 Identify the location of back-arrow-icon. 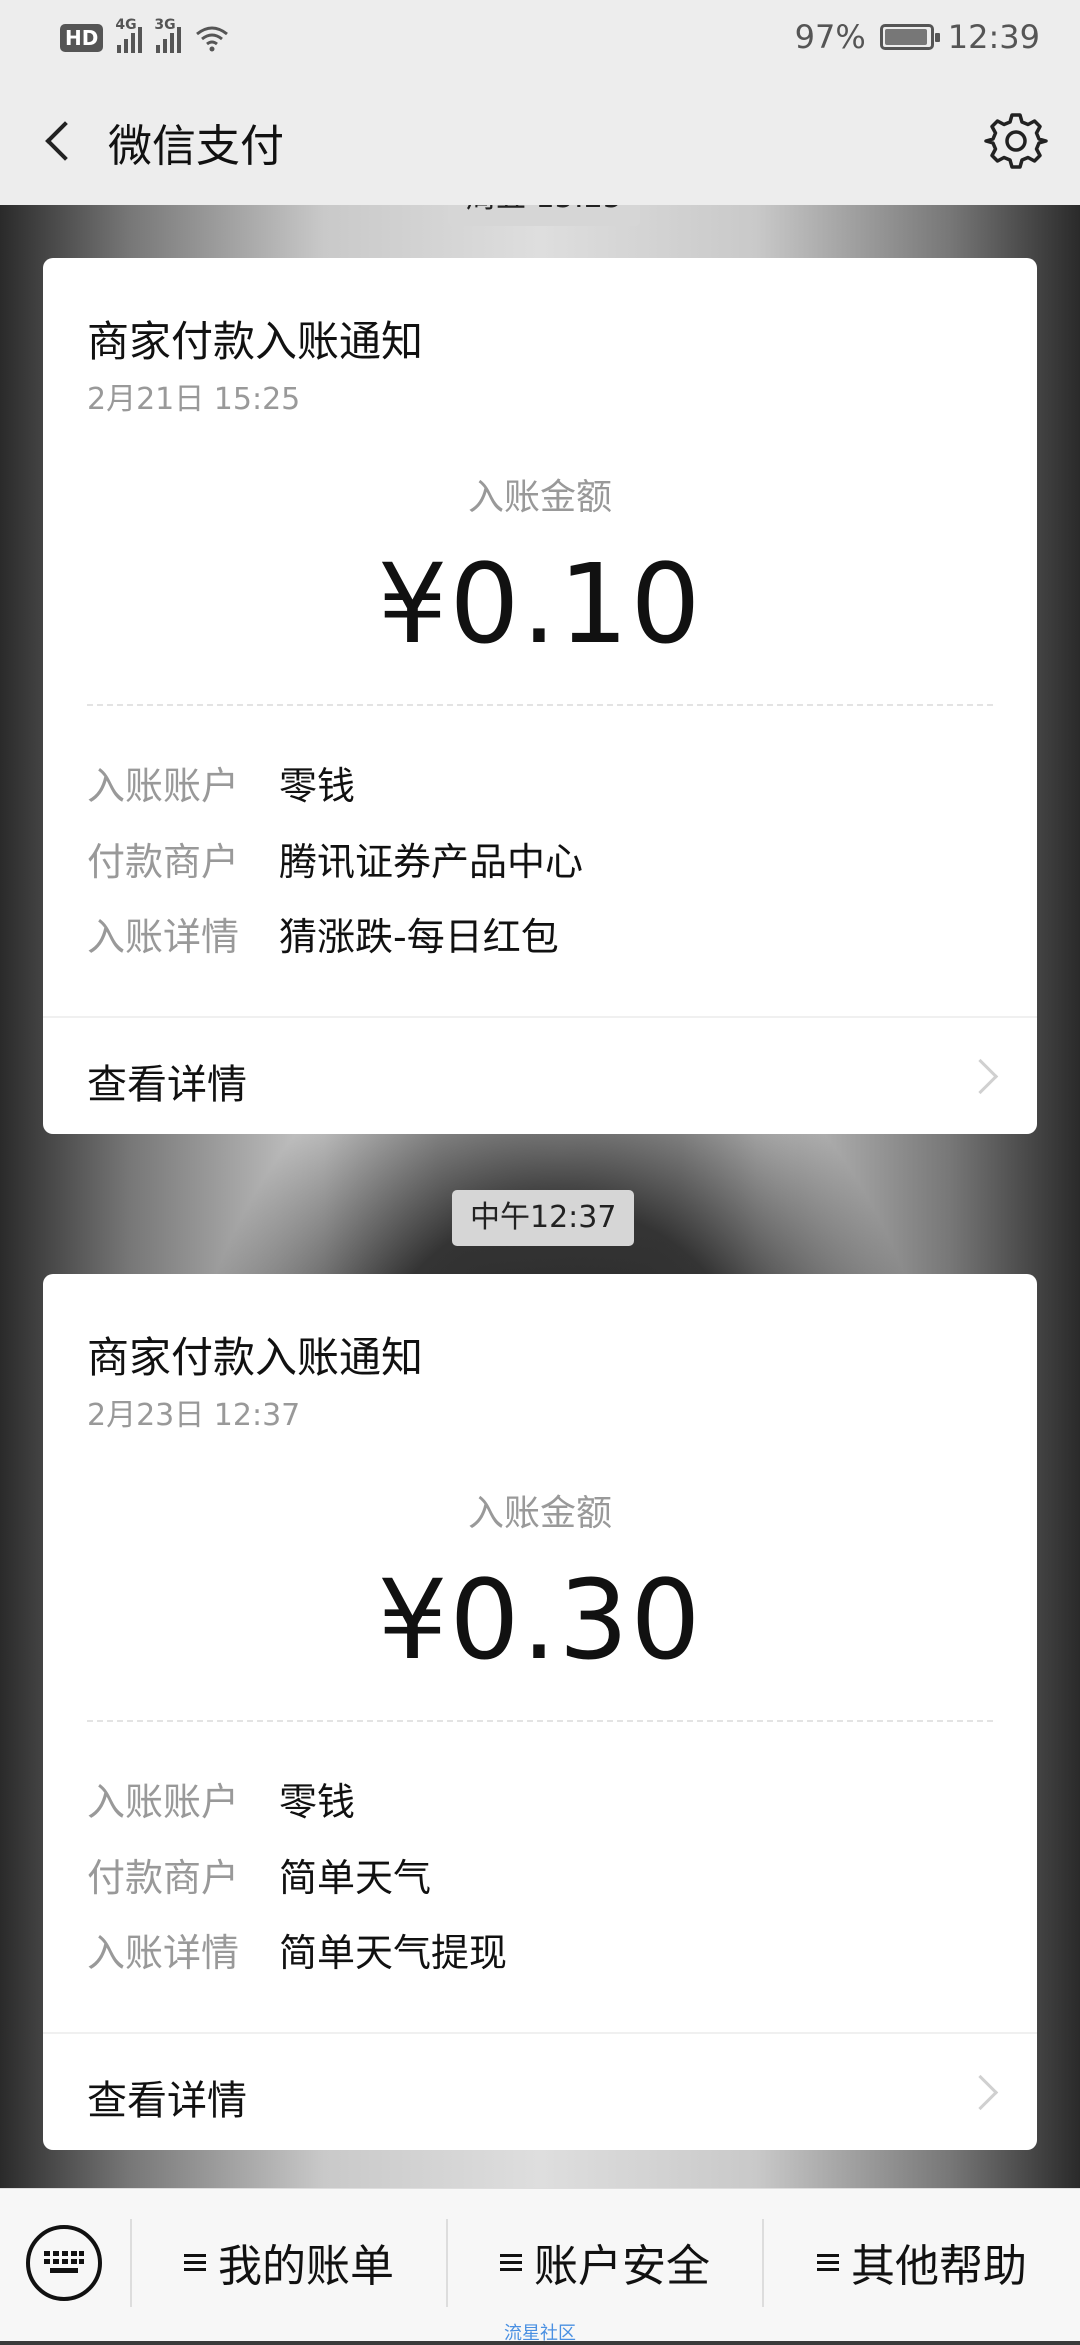
(65, 141).